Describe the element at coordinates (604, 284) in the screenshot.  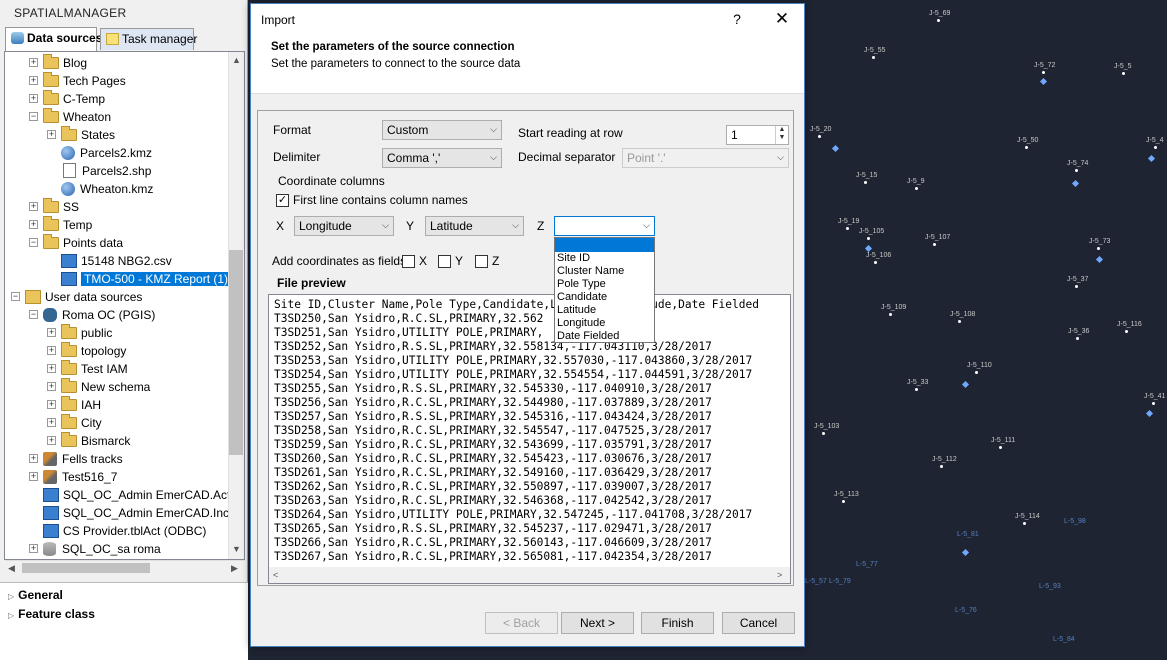
I see `z-option-pole-type: Pole Type` at that location.